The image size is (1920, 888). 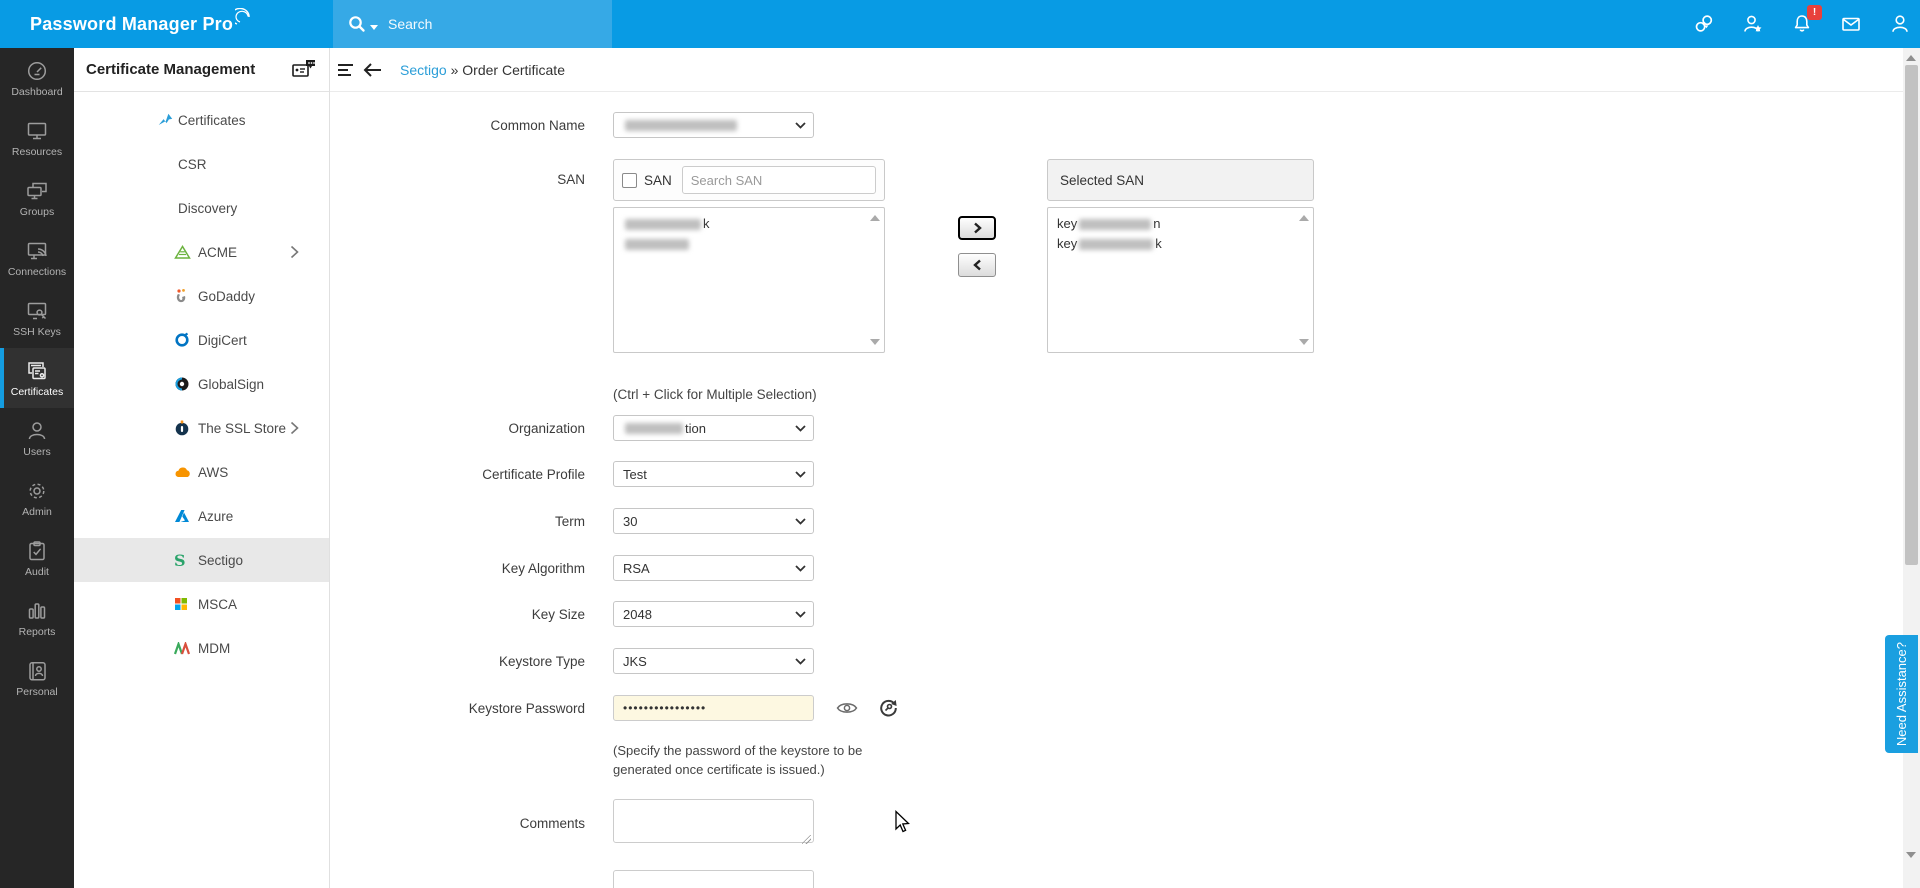 What do you see at coordinates (629, 180) in the screenshot?
I see `san-checkbox` at bounding box center [629, 180].